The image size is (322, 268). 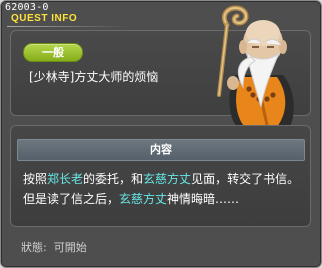 What do you see at coordinates (161, 150) in the screenshot?
I see `content-section-header: 内容` at bounding box center [161, 150].